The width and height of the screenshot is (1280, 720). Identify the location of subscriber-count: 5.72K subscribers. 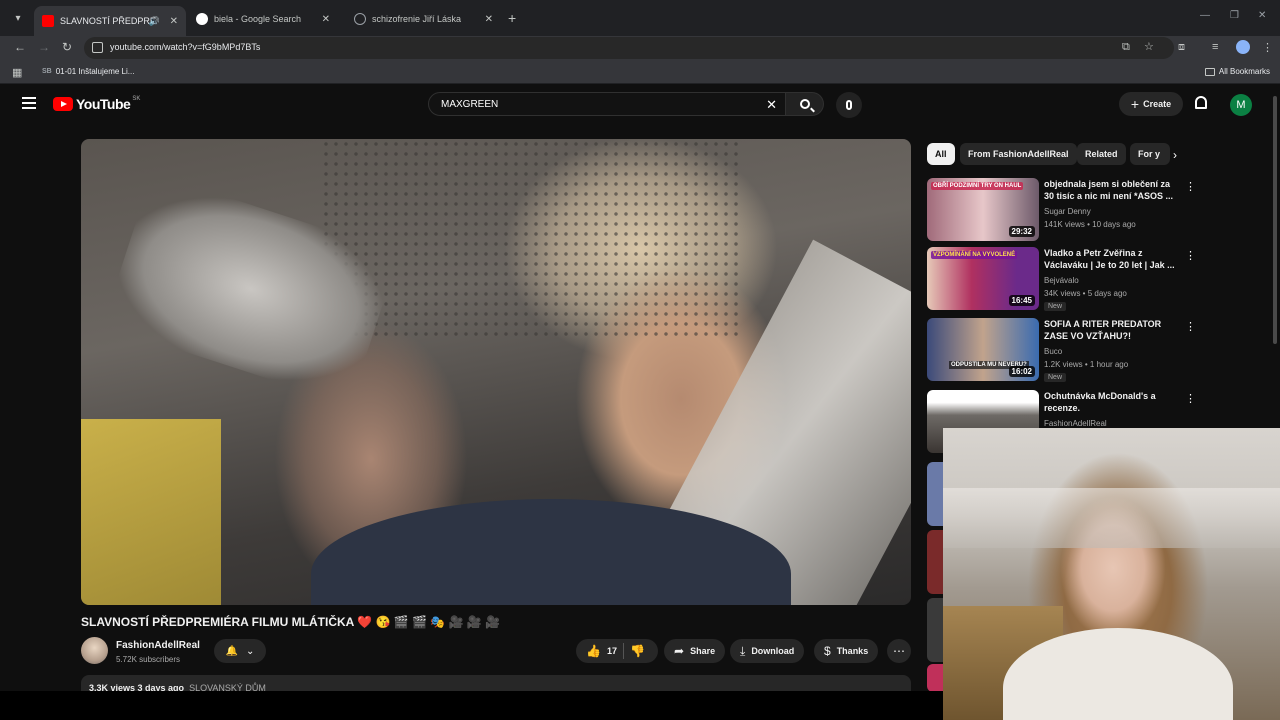
(148, 659).